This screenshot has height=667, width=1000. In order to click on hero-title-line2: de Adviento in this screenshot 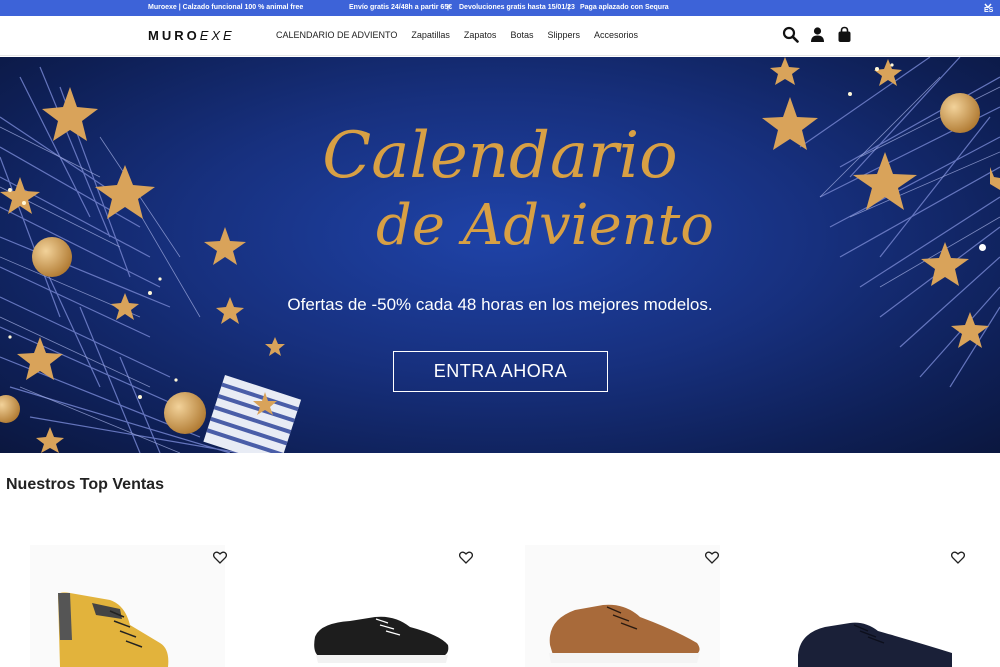, I will do `click(545, 225)`.